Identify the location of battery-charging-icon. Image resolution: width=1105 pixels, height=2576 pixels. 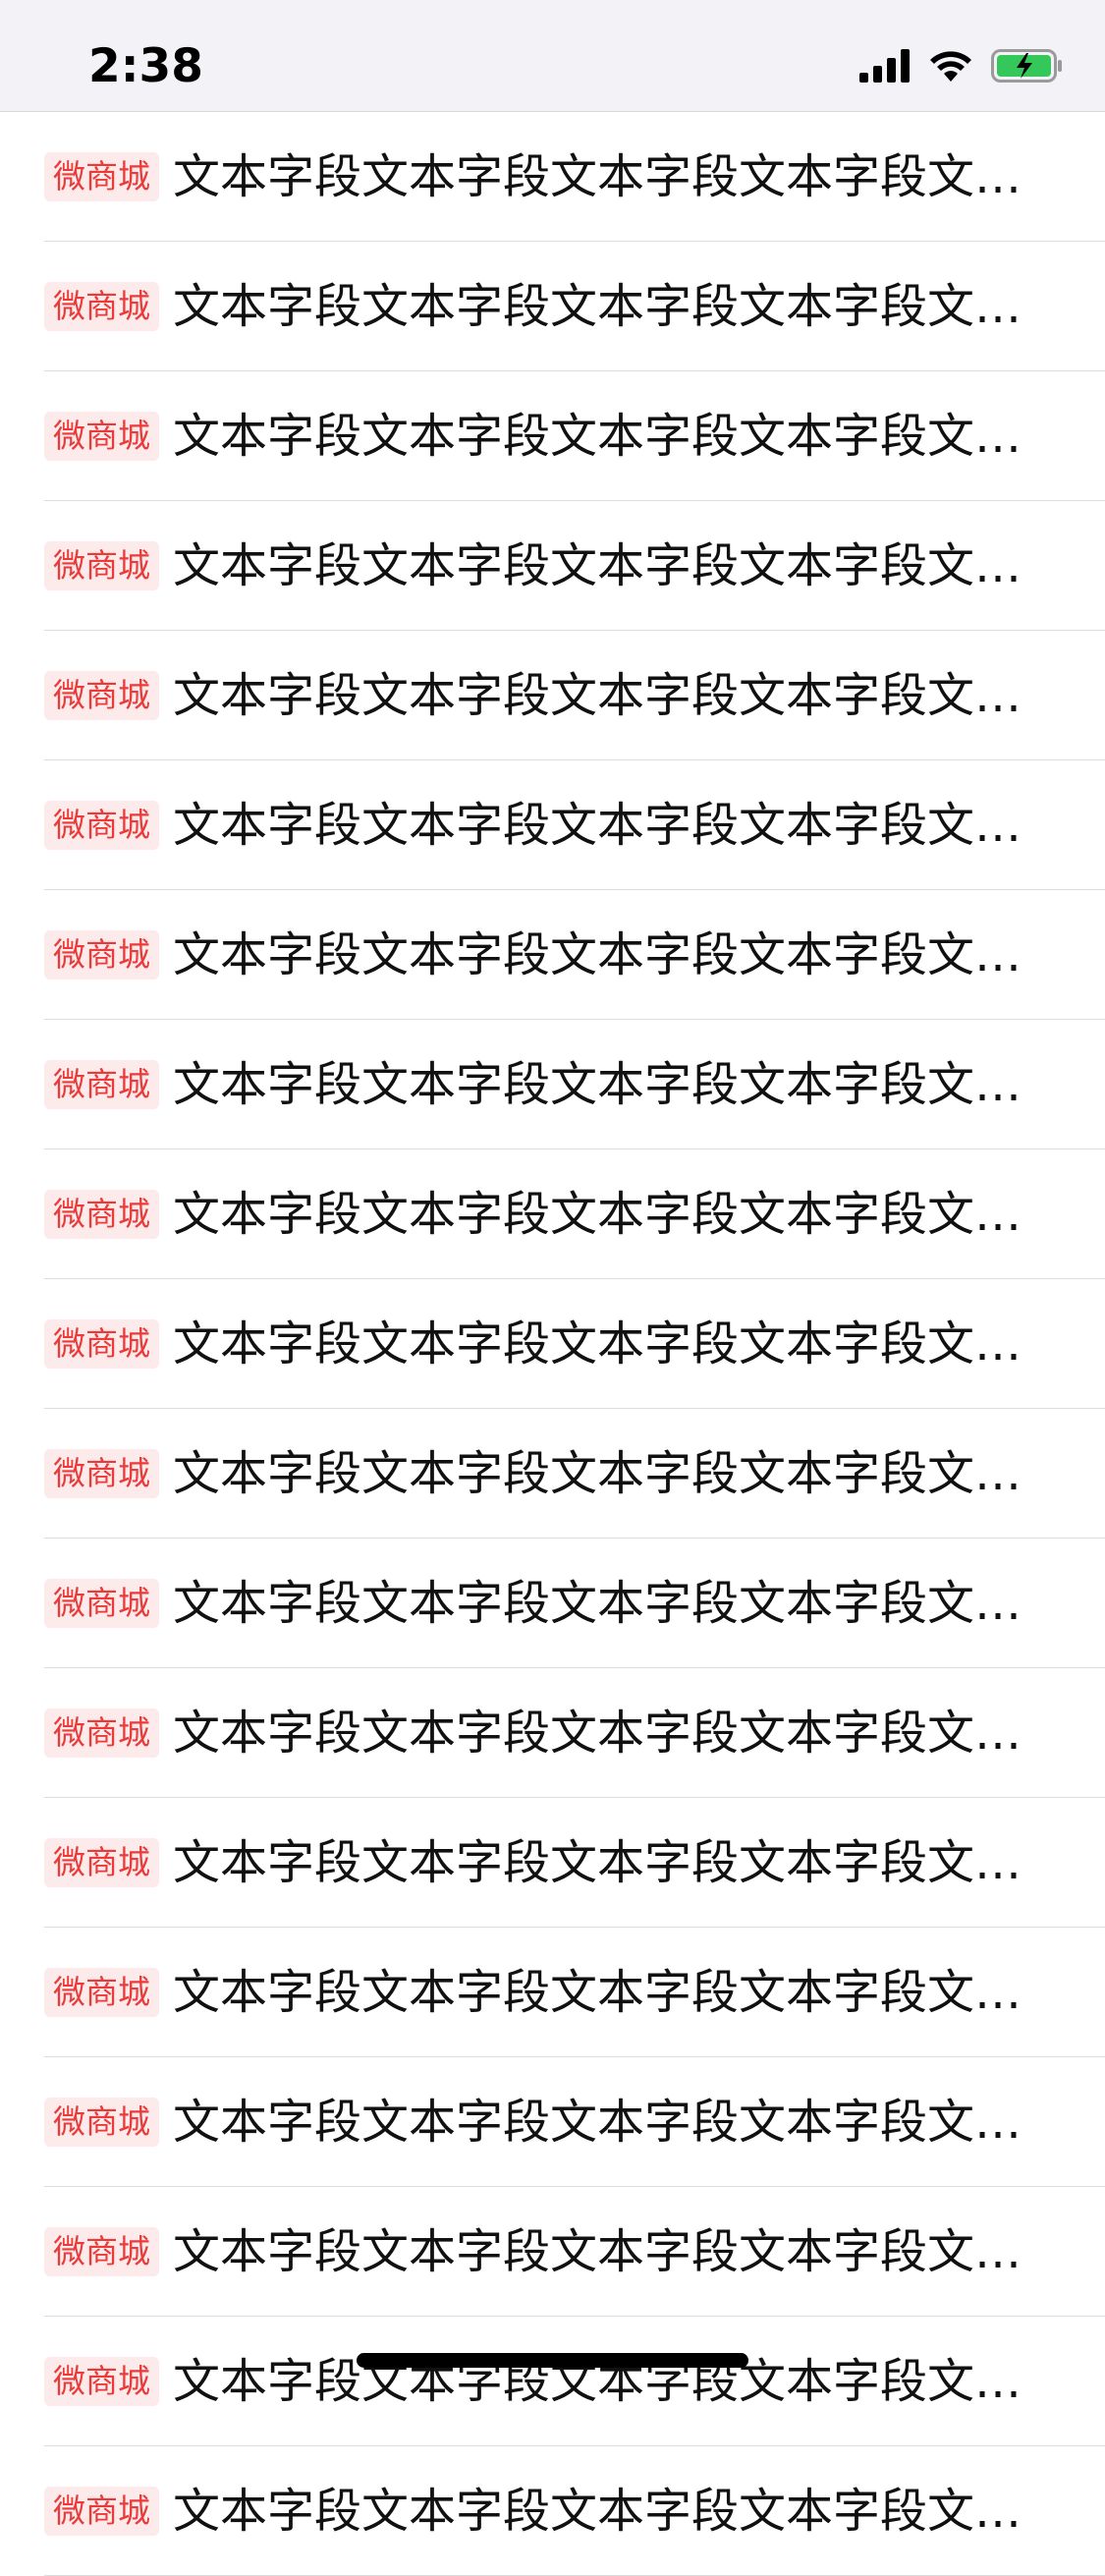
(1027, 67).